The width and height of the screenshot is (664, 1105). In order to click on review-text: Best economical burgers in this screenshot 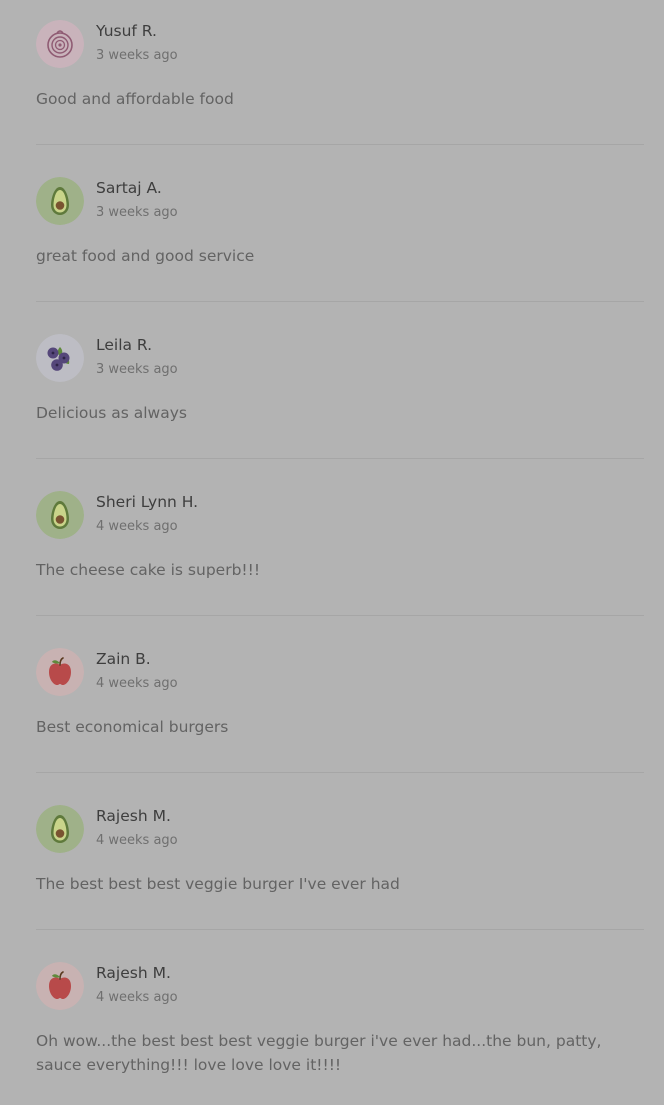, I will do `click(132, 727)`.